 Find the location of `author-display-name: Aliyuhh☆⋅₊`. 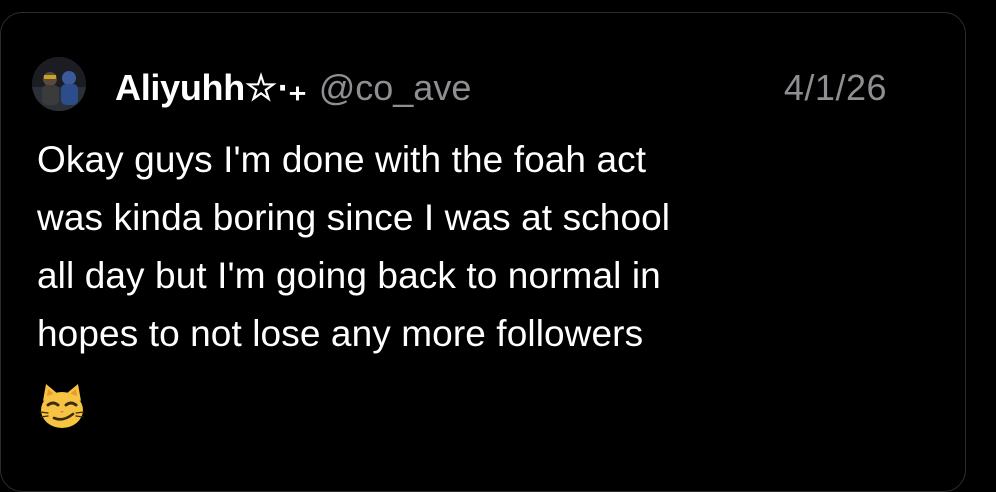

author-display-name: Aliyuhh☆⋅₊ is located at coordinates (211, 88).